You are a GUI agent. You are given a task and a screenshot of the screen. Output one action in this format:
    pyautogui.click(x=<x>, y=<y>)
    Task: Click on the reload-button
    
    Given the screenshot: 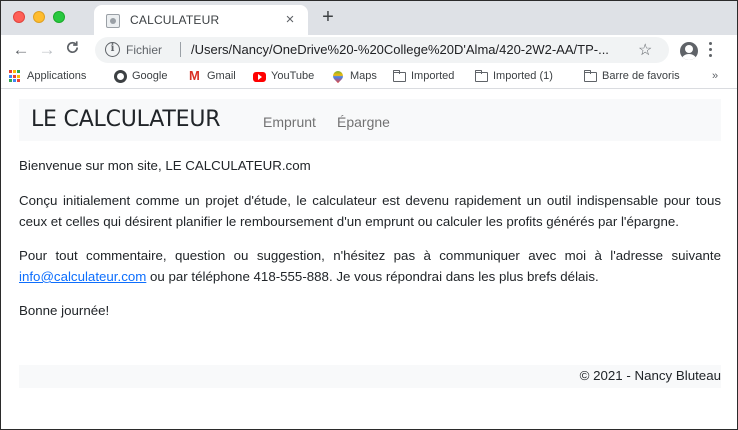 What is the action you would take?
    pyautogui.click(x=72, y=50)
    